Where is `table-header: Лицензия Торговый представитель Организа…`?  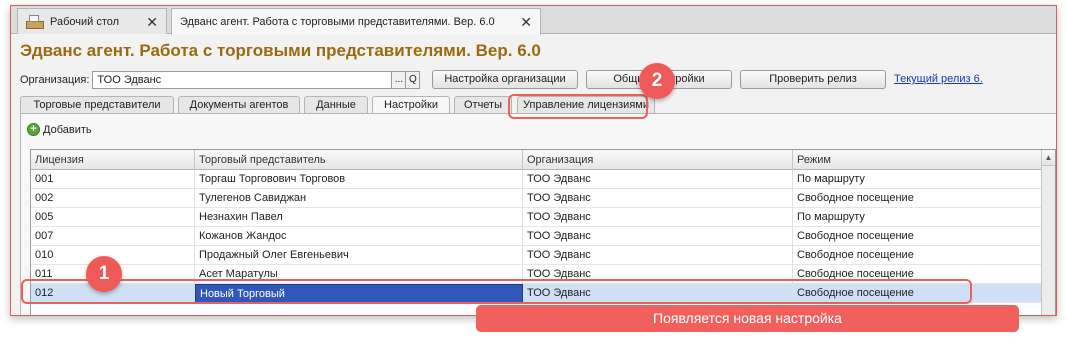
table-header: Лицензия Торговый представитель Организа… is located at coordinates (537, 160).